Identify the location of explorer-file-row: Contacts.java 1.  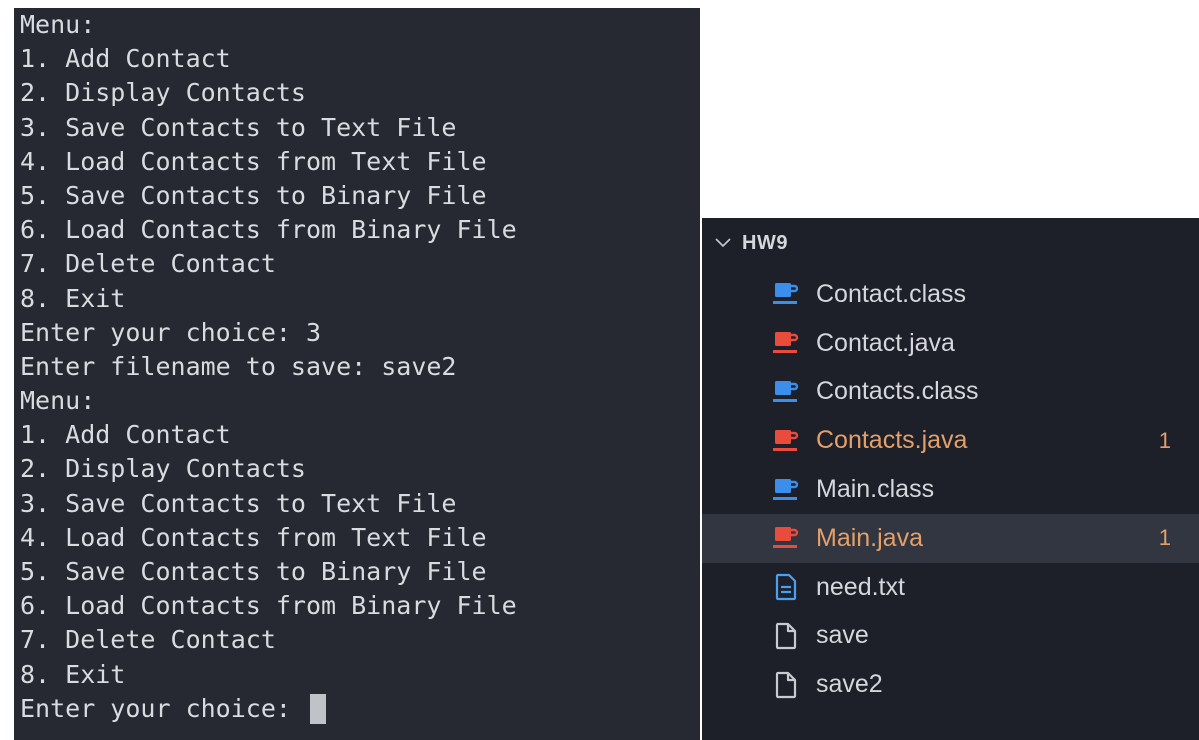
(950, 440).